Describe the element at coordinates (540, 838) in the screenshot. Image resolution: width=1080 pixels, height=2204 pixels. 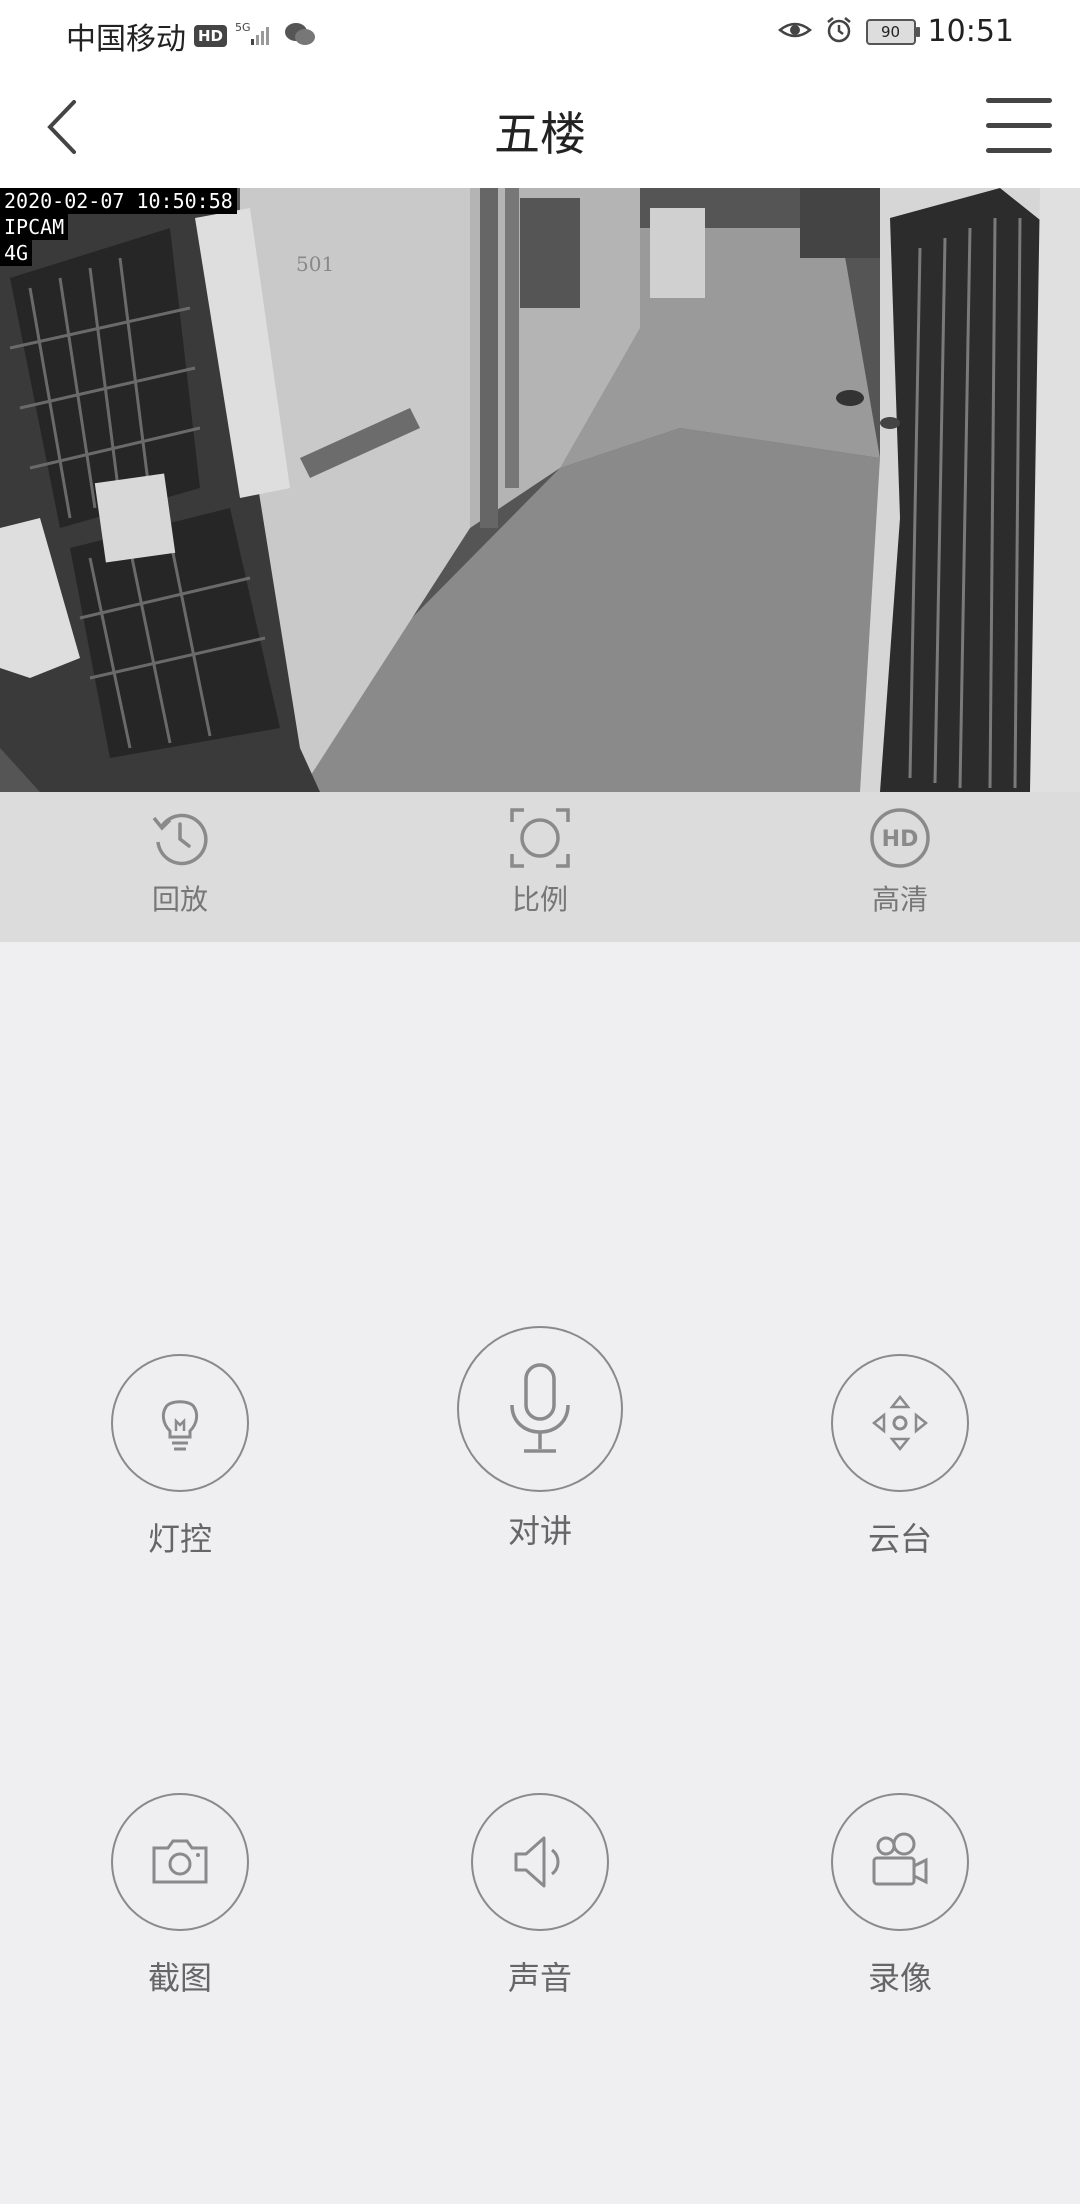
I see `aspect-ratio-icon` at that location.